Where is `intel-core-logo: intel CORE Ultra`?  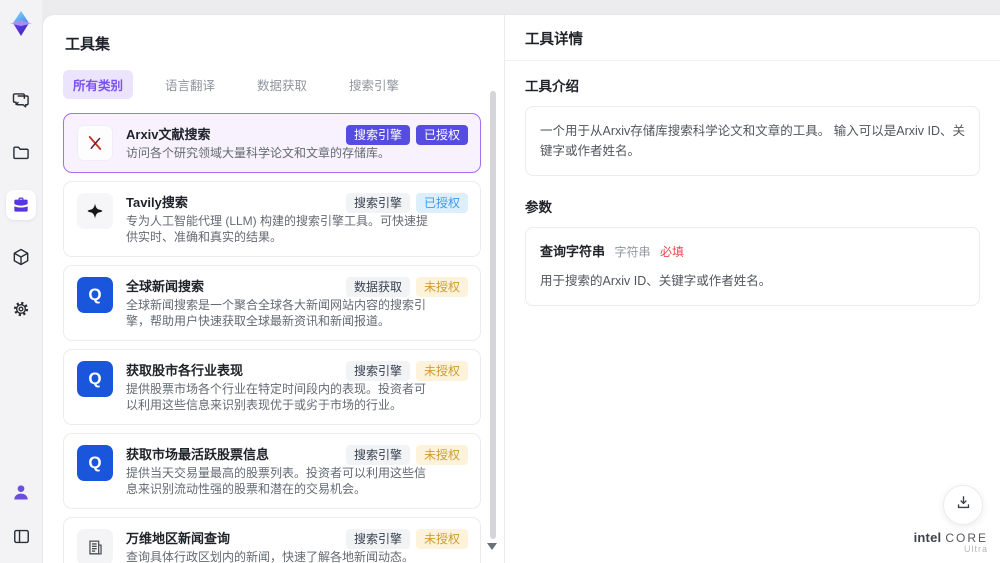
intel-core-logo: intel CORE Ultra is located at coordinates (950, 542).